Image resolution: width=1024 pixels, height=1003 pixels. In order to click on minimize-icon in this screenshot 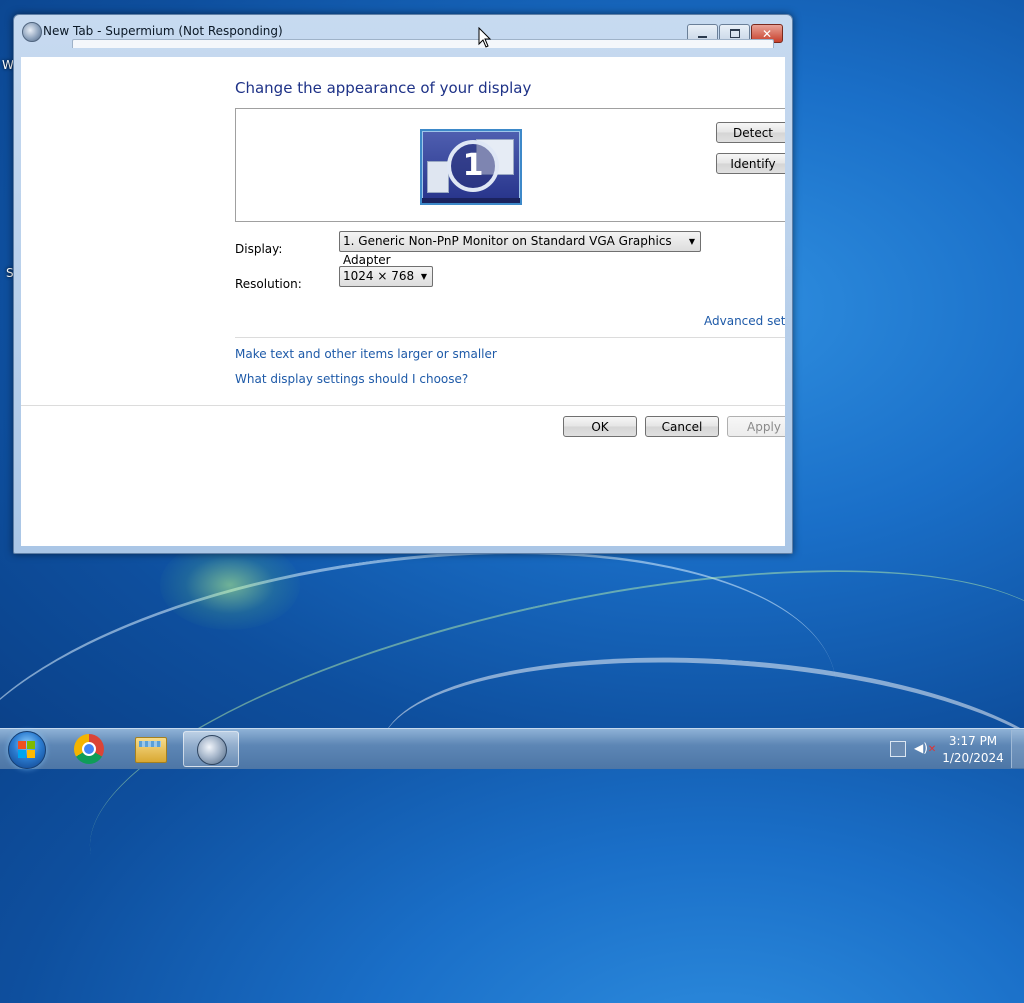, I will do `click(702, 36)`.